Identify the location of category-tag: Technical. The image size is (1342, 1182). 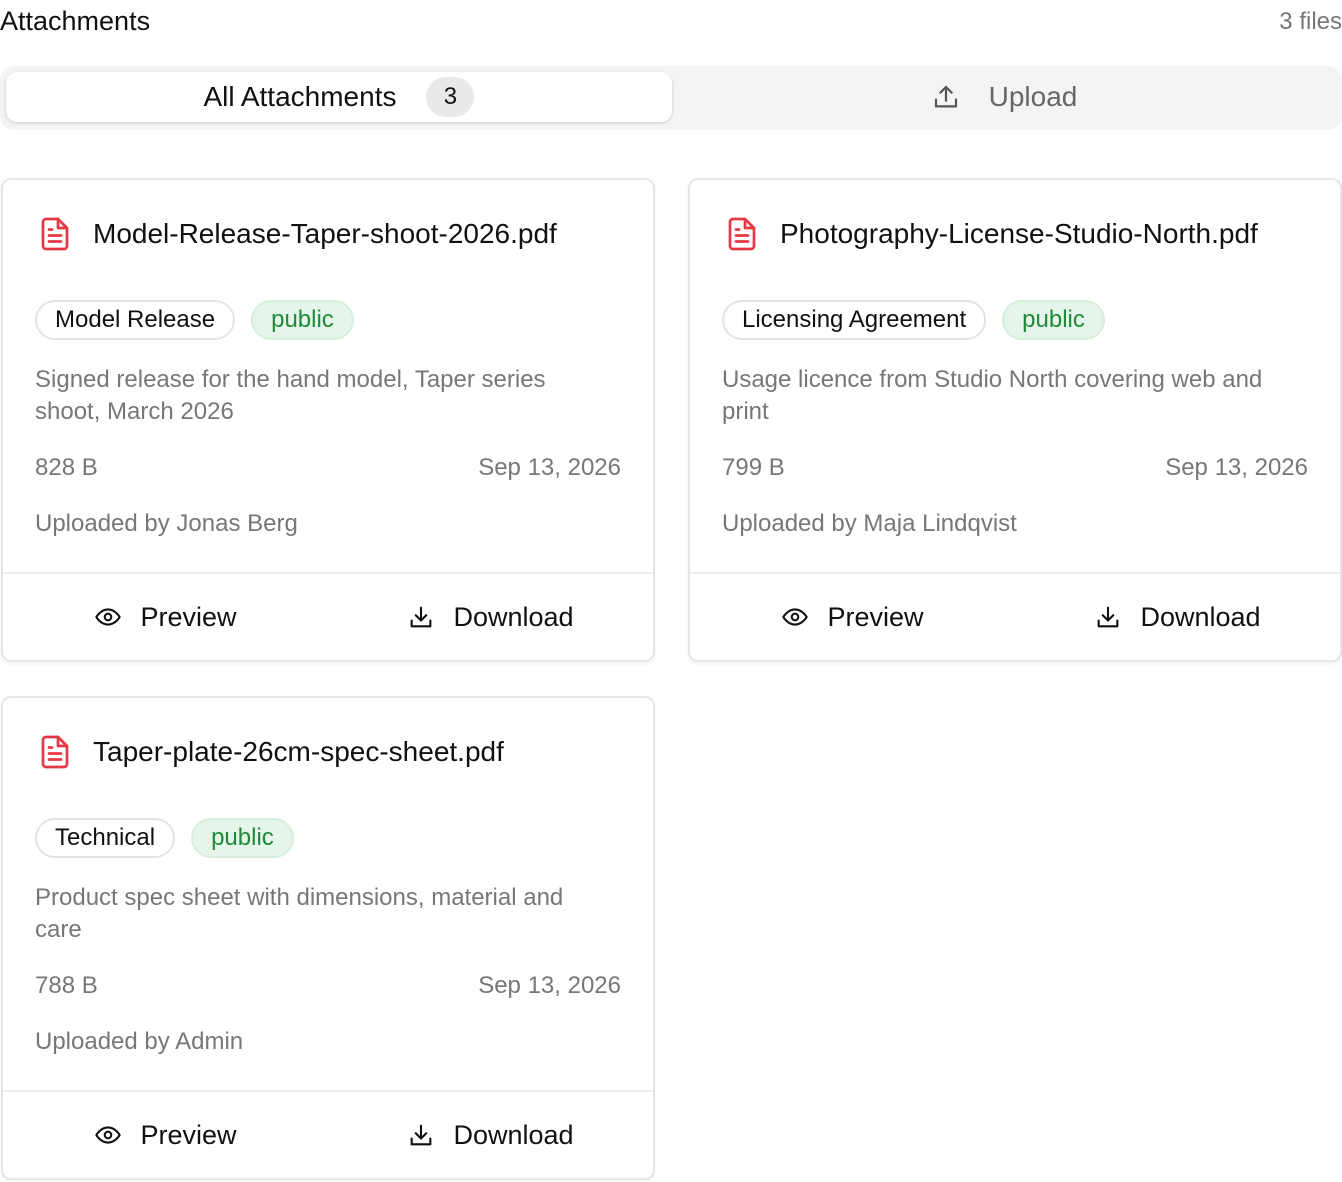
(105, 838).